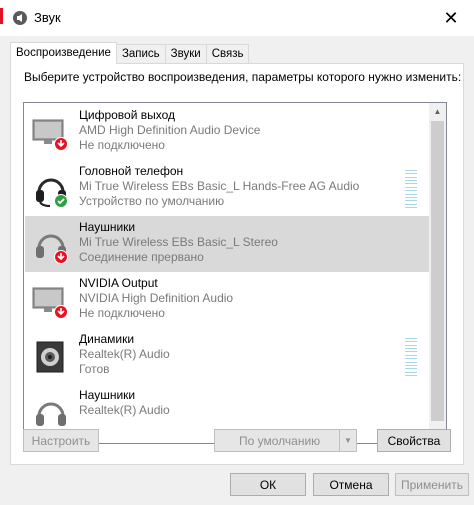 The height and width of the screenshot is (505, 474). What do you see at coordinates (63, 53) in the screenshot?
I see `tab-playback: Воспроизведение` at bounding box center [63, 53].